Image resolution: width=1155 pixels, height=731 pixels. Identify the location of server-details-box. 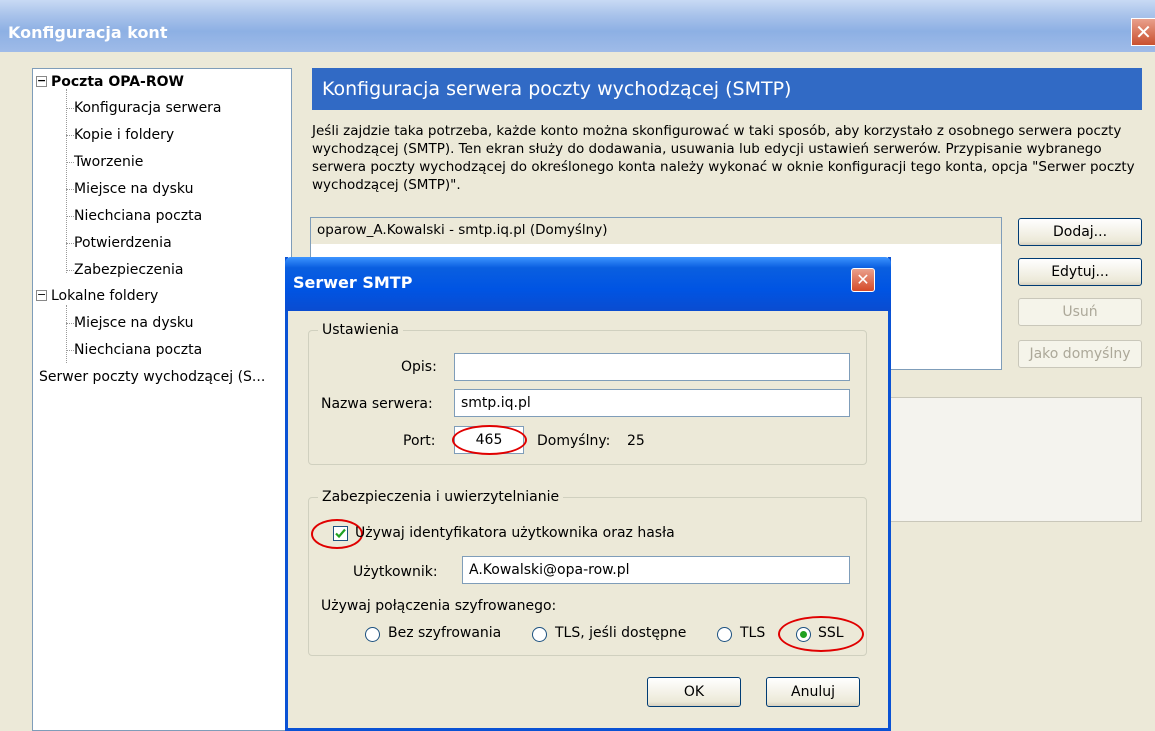
(1015, 459).